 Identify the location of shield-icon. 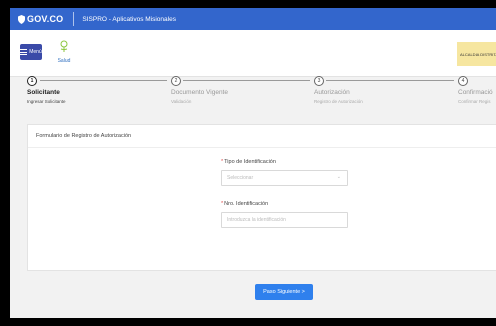
(21, 19).